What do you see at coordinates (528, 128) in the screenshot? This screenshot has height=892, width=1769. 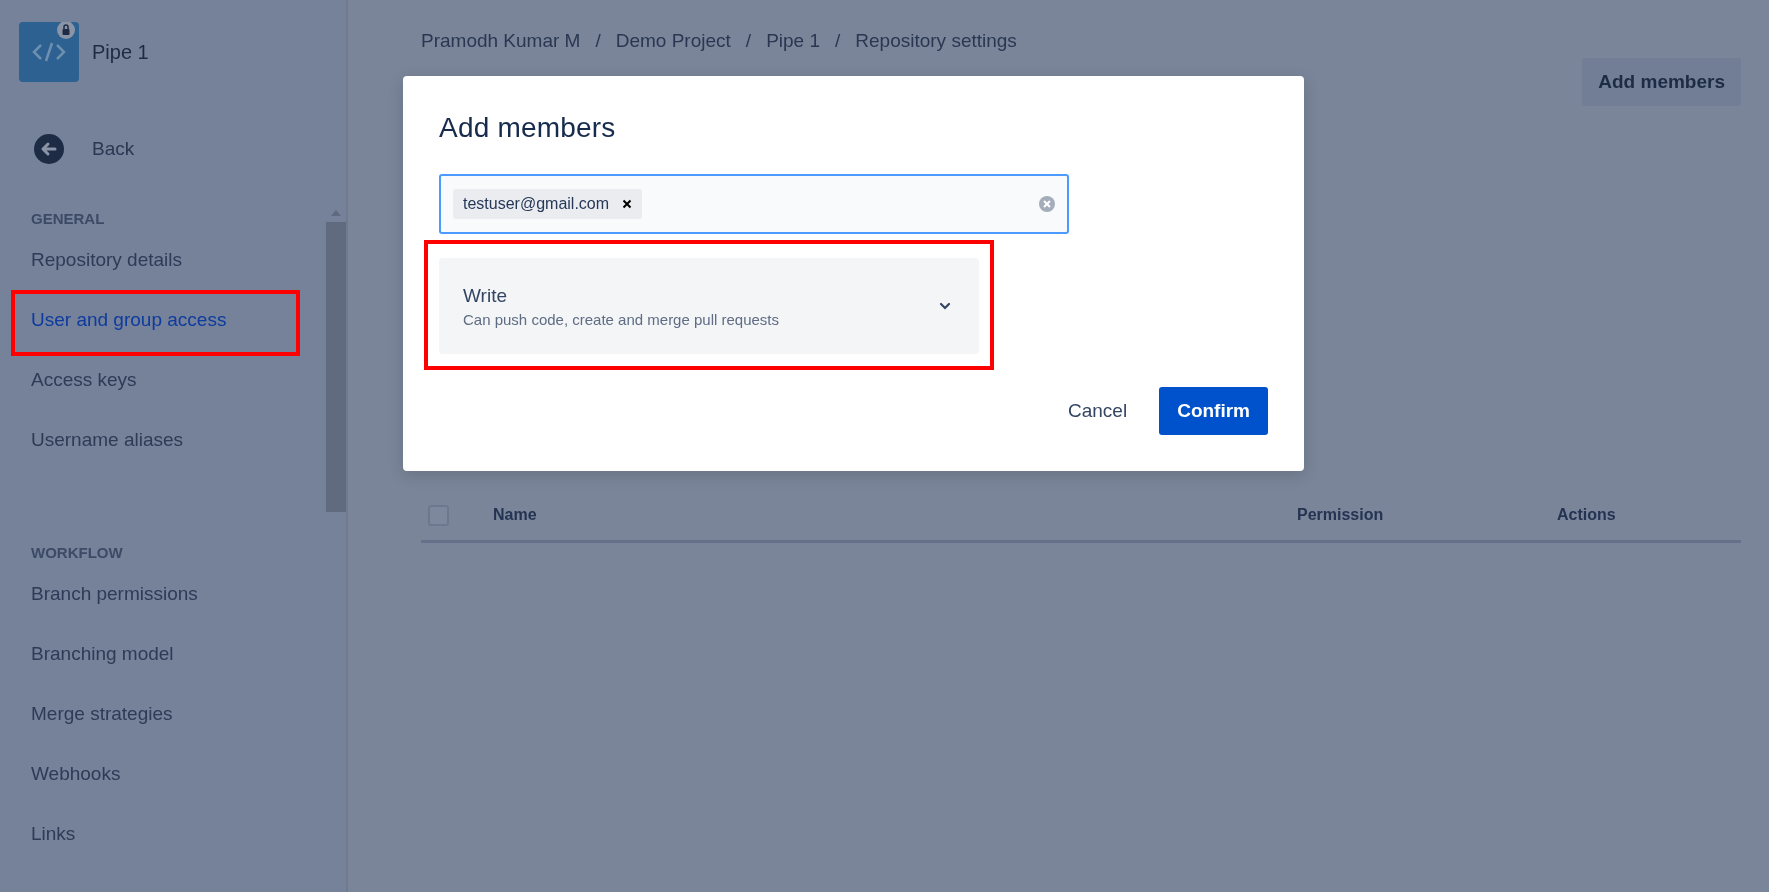 I see `dialog-title: Add members` at bounding box center [528, 128].